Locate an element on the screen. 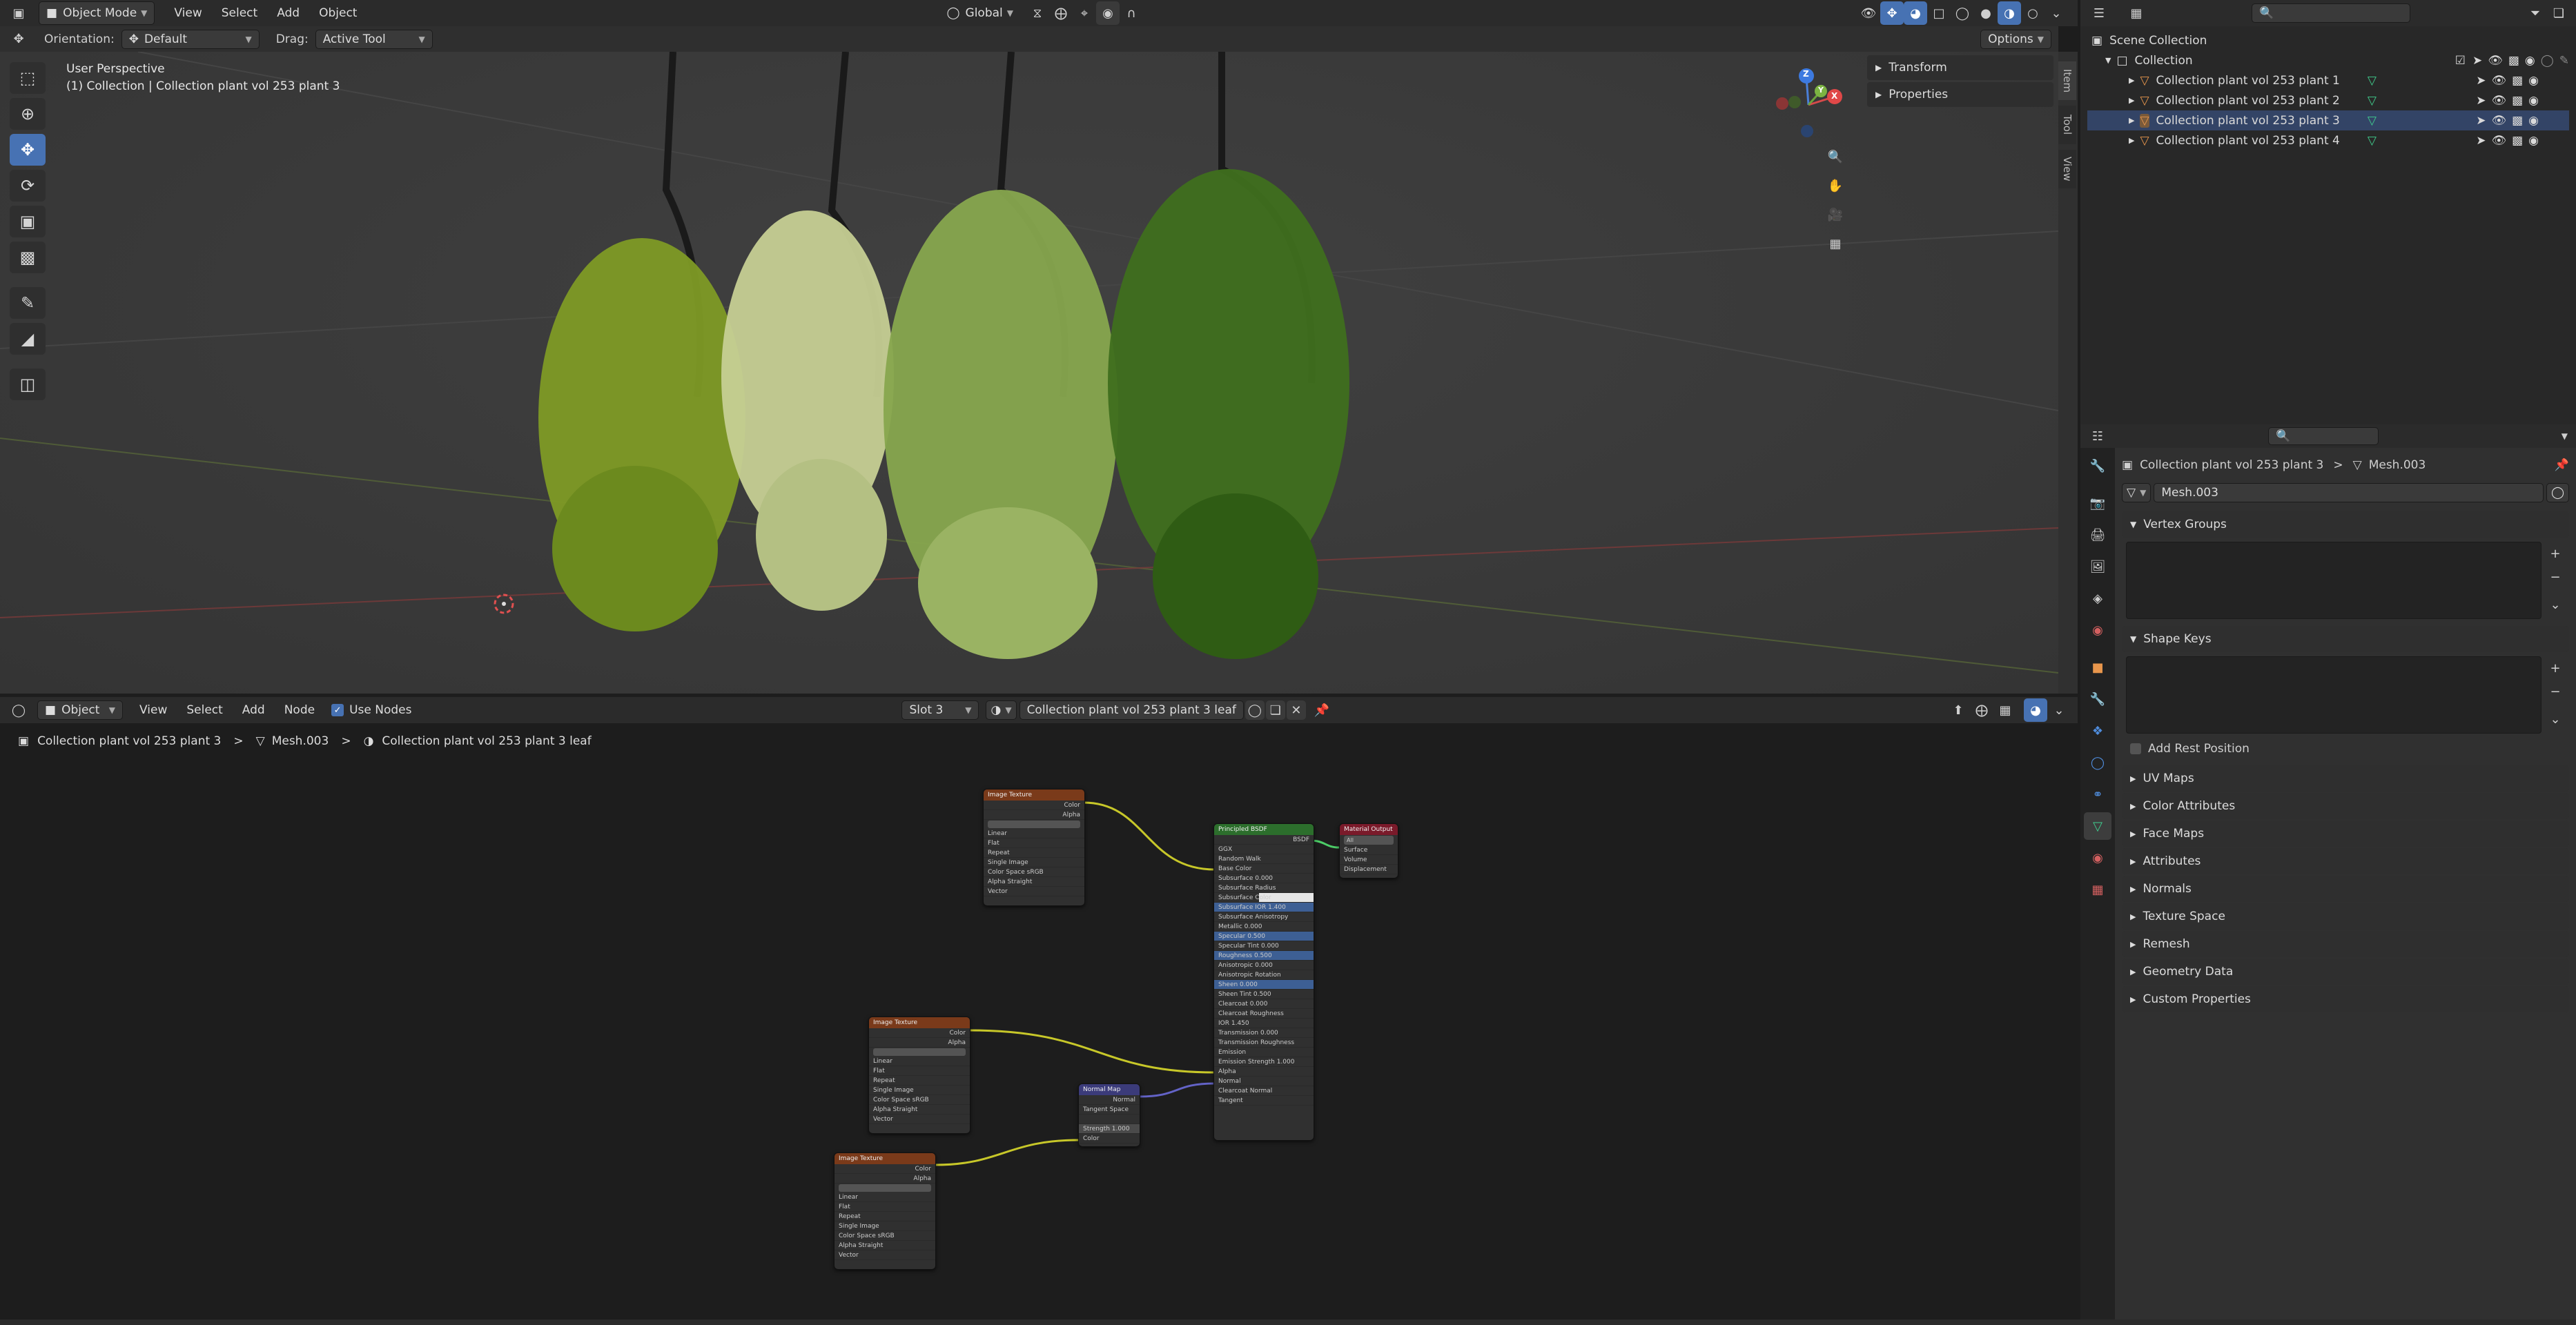 The image size is (2576, 1325). bsdf-input-row: Anisotropic Rotation is located at coordinates (1264, 975).